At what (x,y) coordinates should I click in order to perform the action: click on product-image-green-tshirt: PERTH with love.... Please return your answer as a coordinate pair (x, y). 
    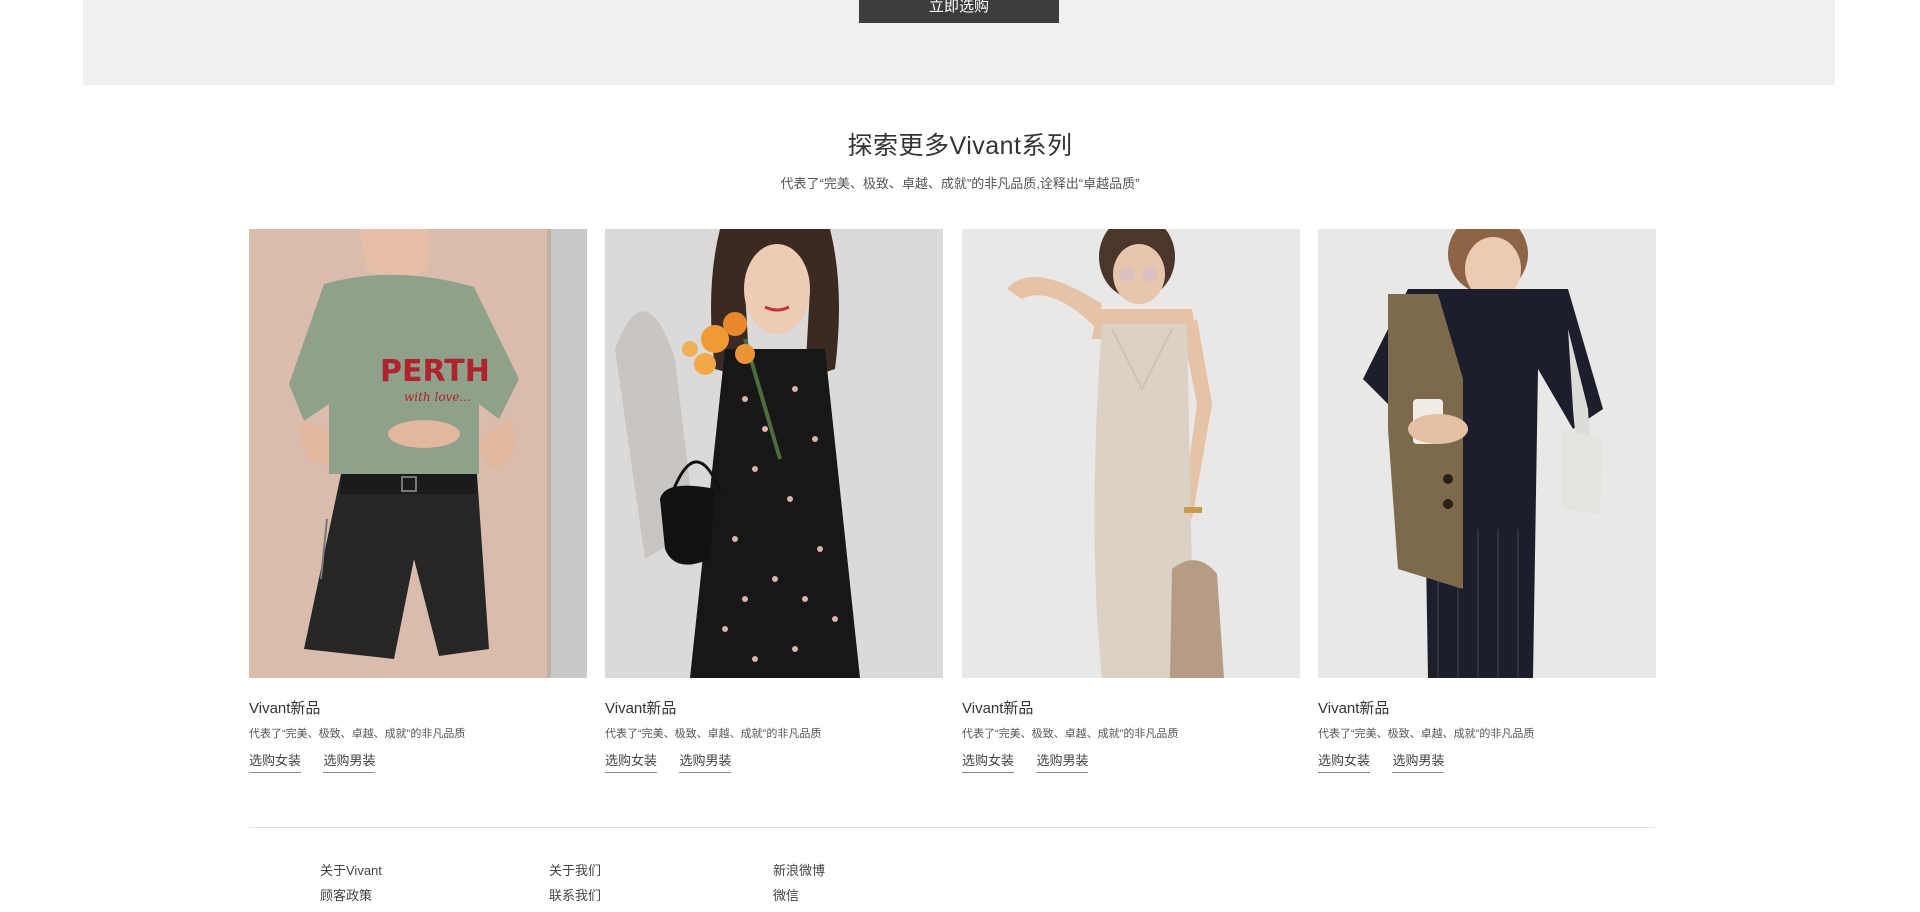
    Looking at the image, I should click on (418, 453).